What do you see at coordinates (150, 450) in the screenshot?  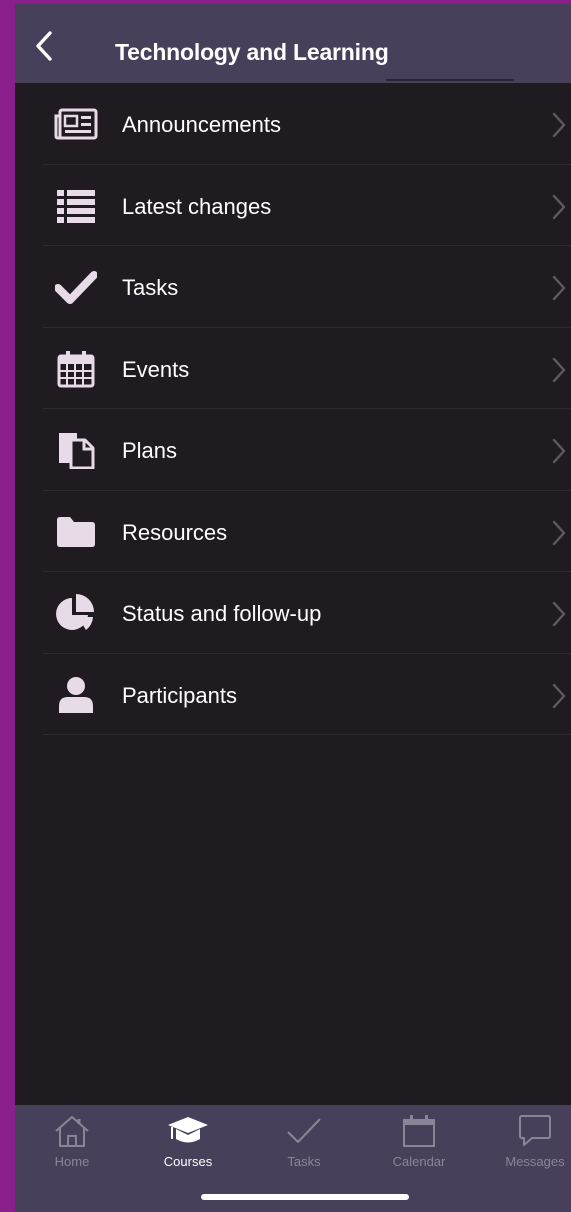 I see `menu-item-label: Plans` at bounding box center [150, 450].